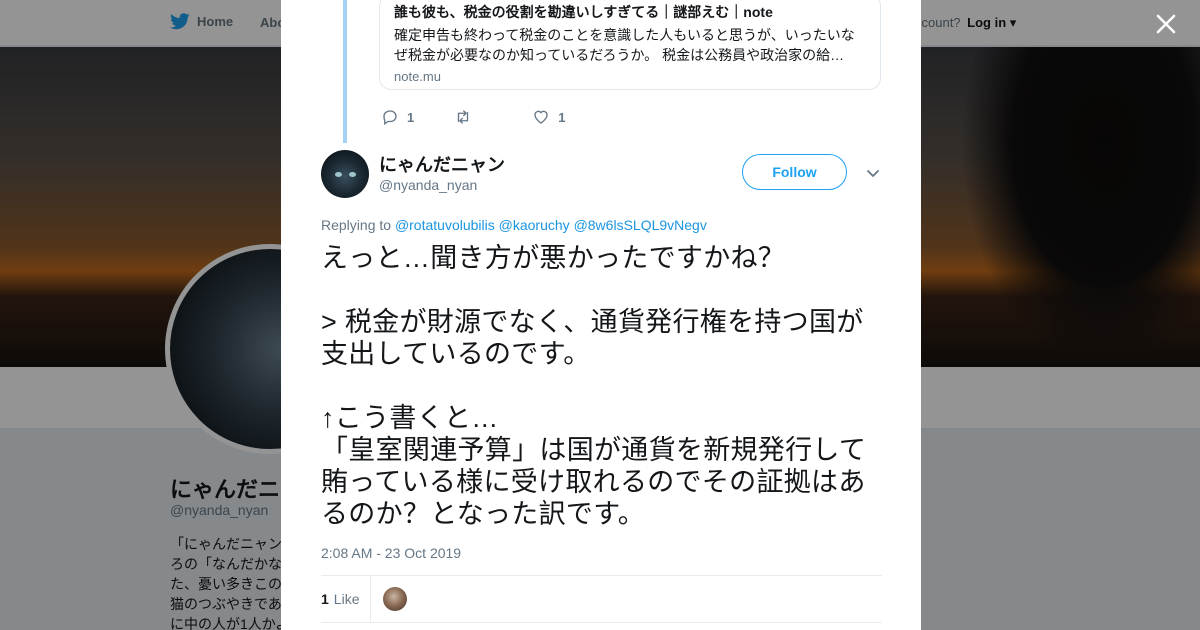  I want to click on mention-link: @8w6lsSLQL9vNegv, so click(640, 225).